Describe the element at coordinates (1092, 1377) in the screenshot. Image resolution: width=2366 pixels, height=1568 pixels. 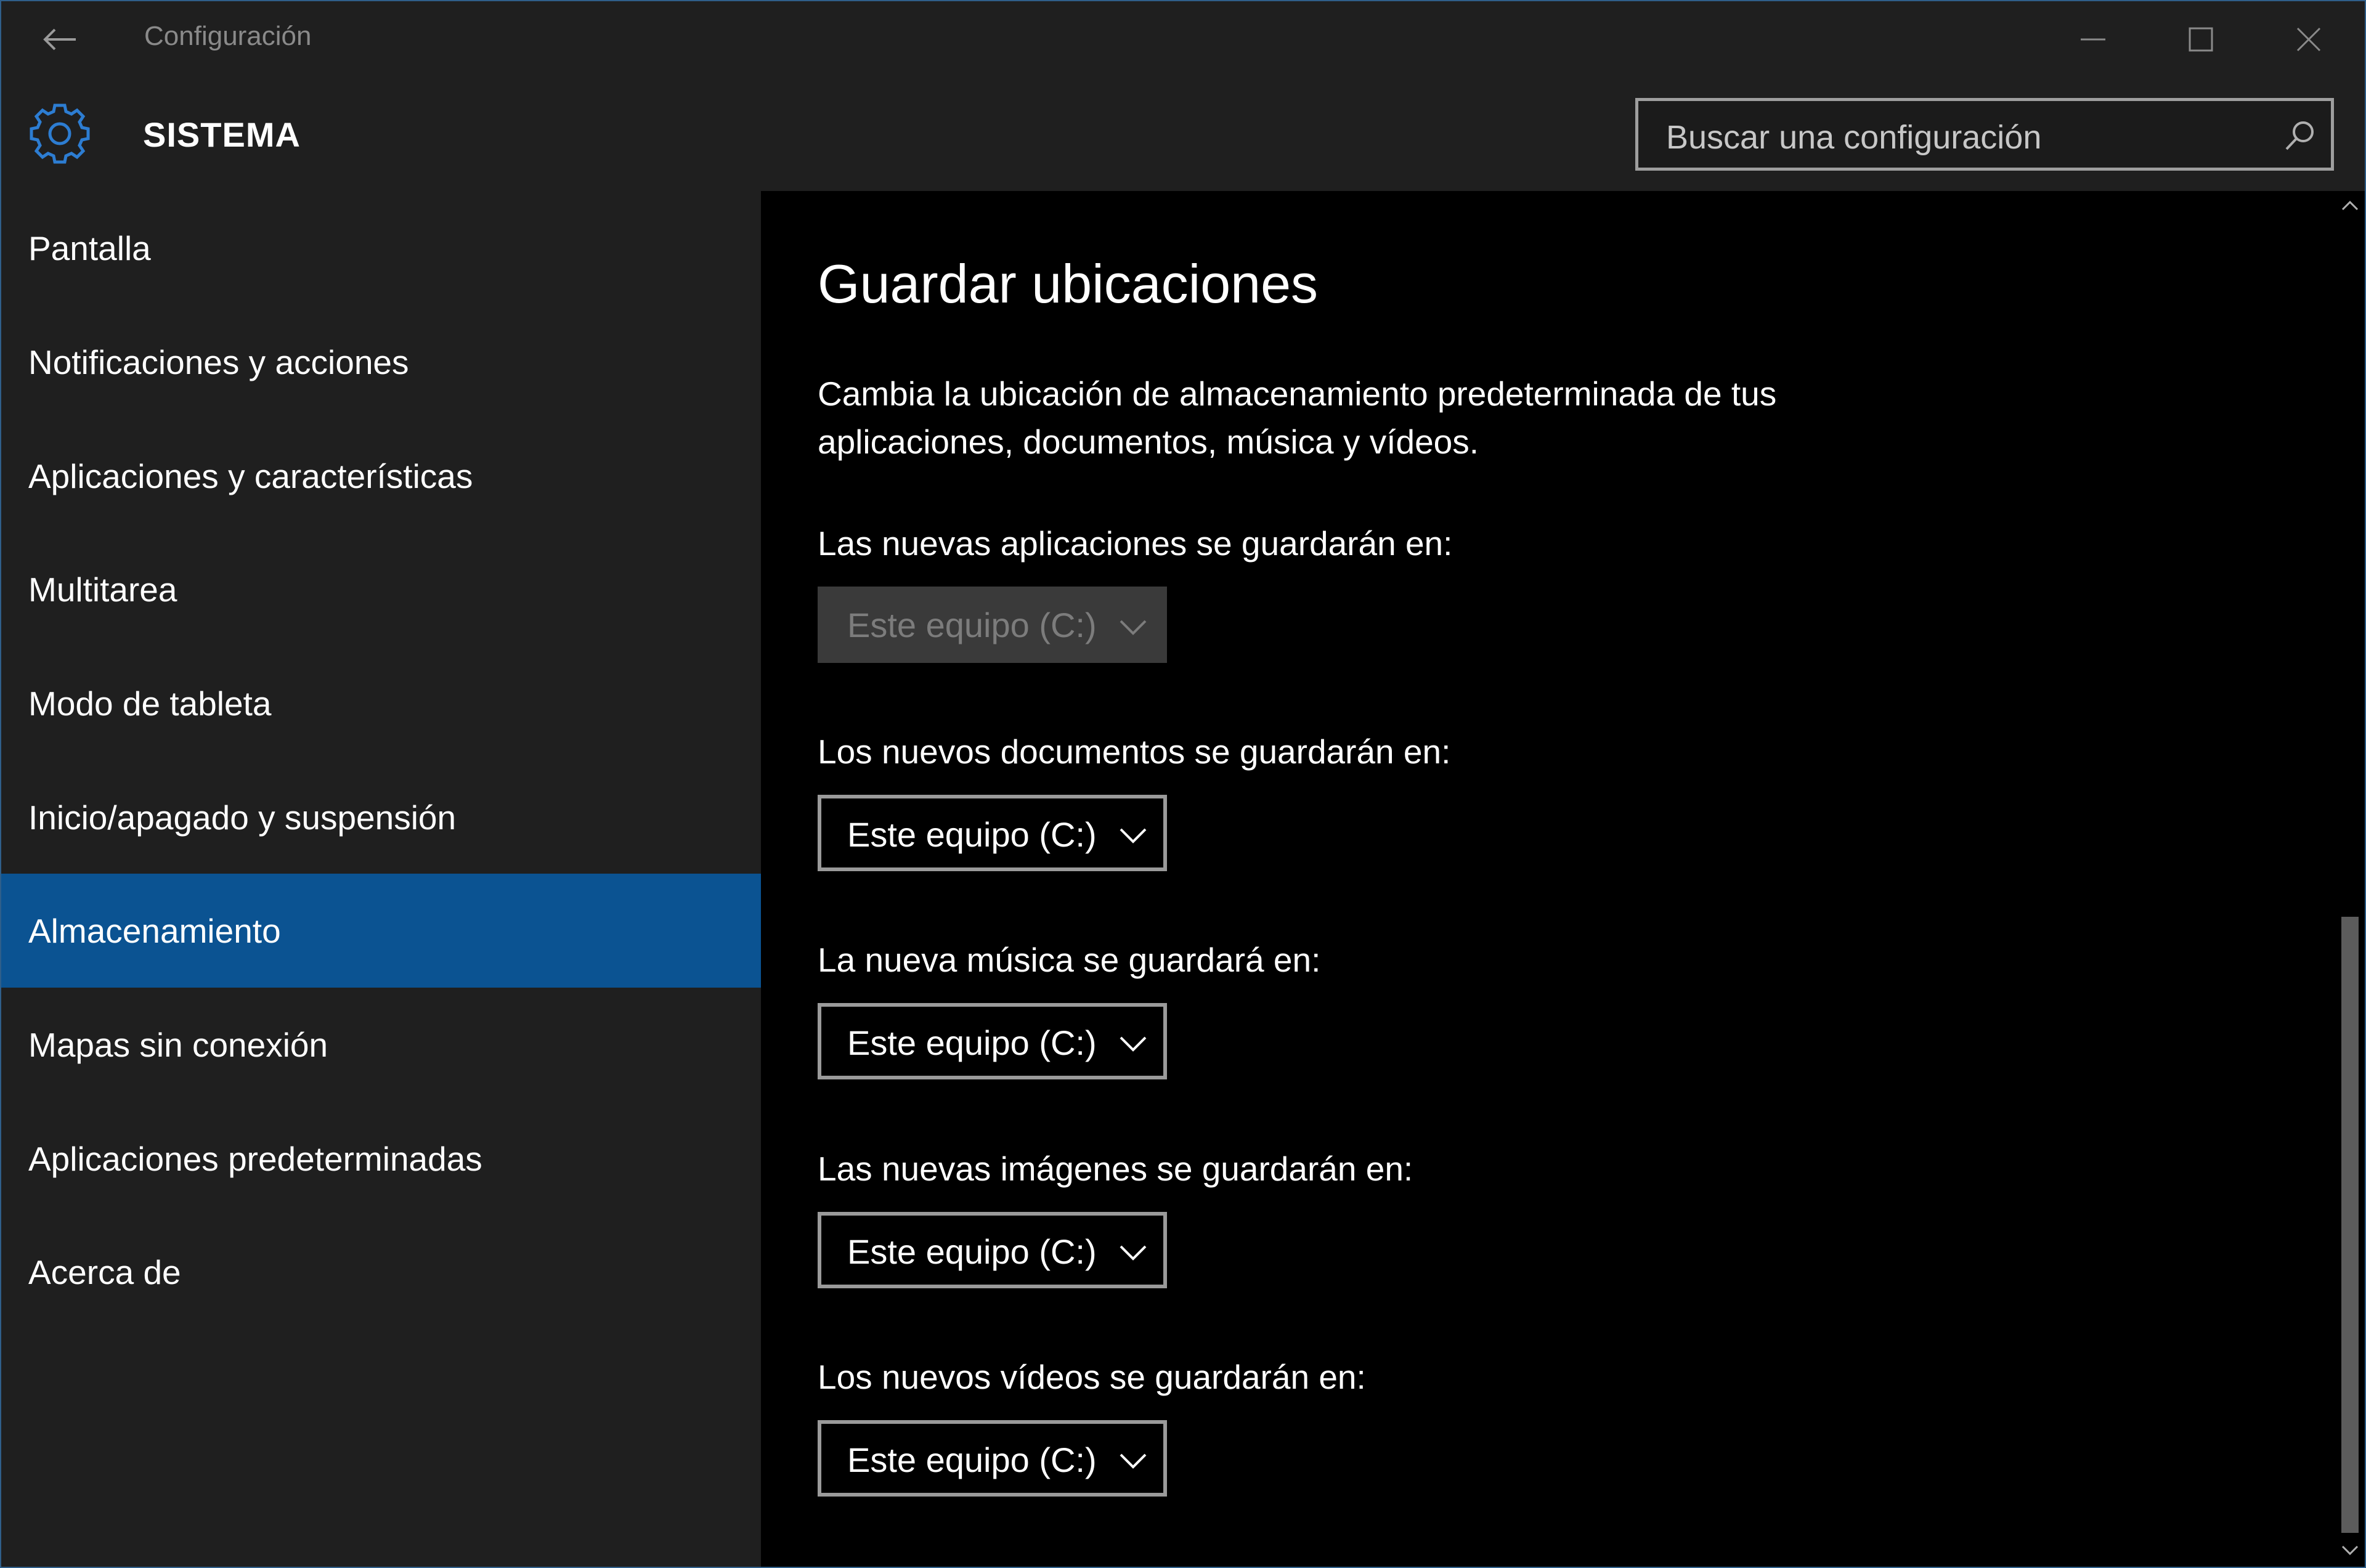
I see `videos-location-label: Los nuevos vídeos se guardarán en:` at that location.